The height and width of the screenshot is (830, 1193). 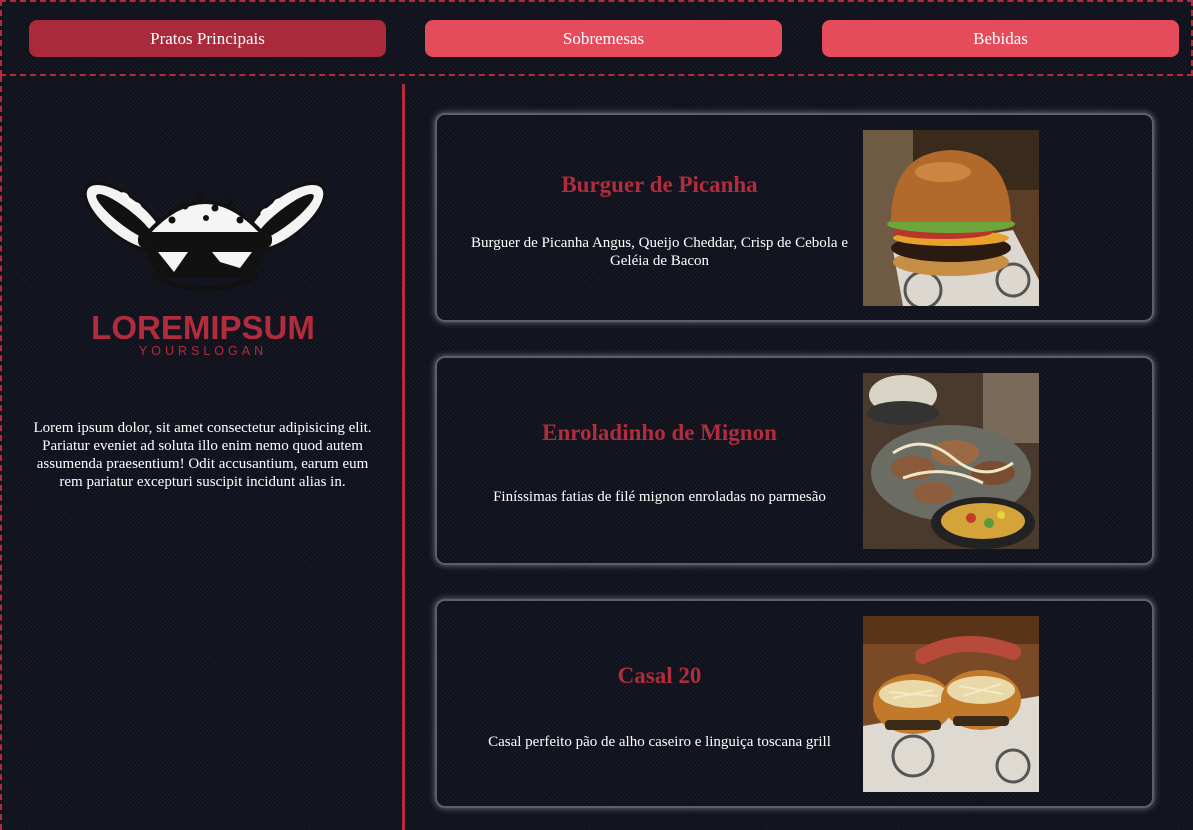 What do you see at coordinates (951, 218) in the screenshot?
I see `burger-photo` at bounding box center [951, 218].